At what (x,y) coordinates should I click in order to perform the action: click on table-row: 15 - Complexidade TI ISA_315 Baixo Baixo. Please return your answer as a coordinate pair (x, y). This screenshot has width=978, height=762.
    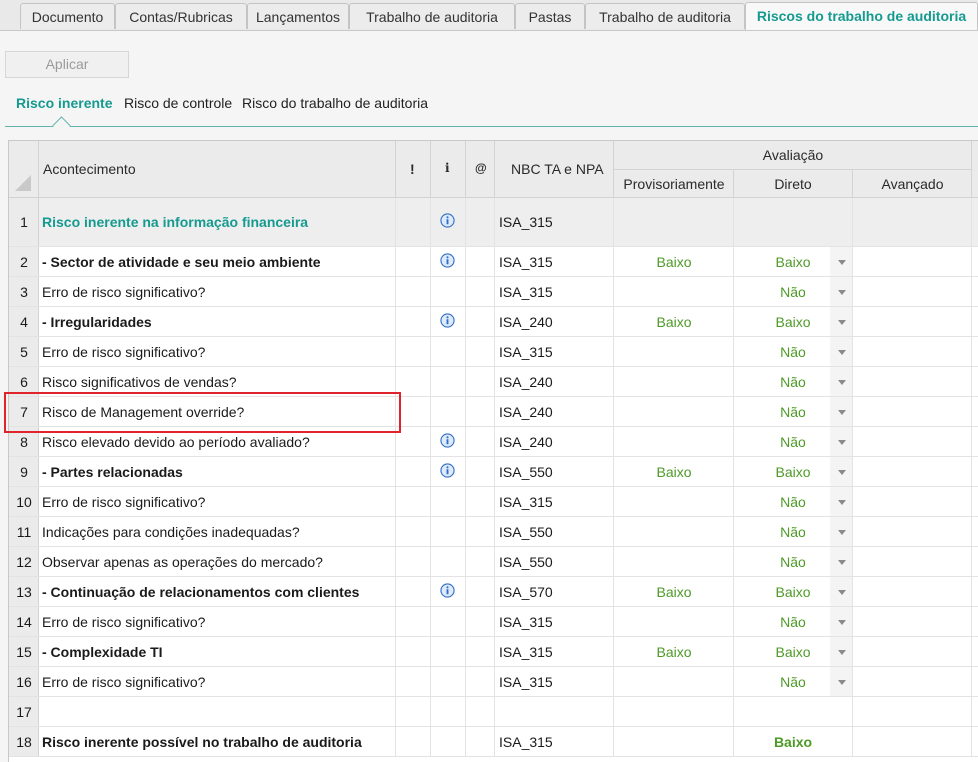
    Looking at the image, I should click on (493, 652).